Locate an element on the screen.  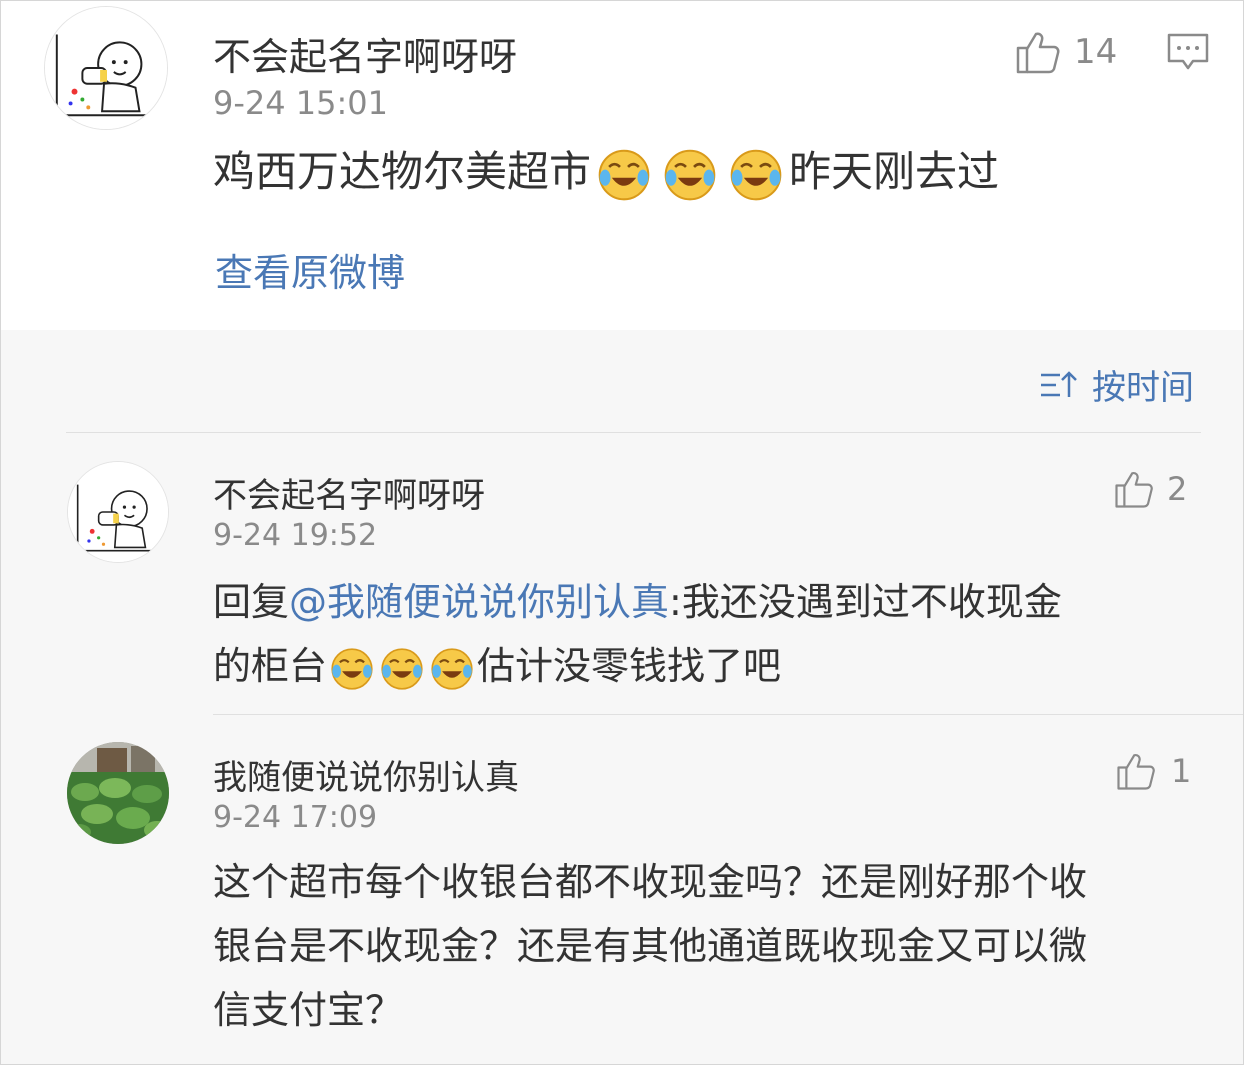
sort-label: 按时间 is located at coordinates (1143, 388).